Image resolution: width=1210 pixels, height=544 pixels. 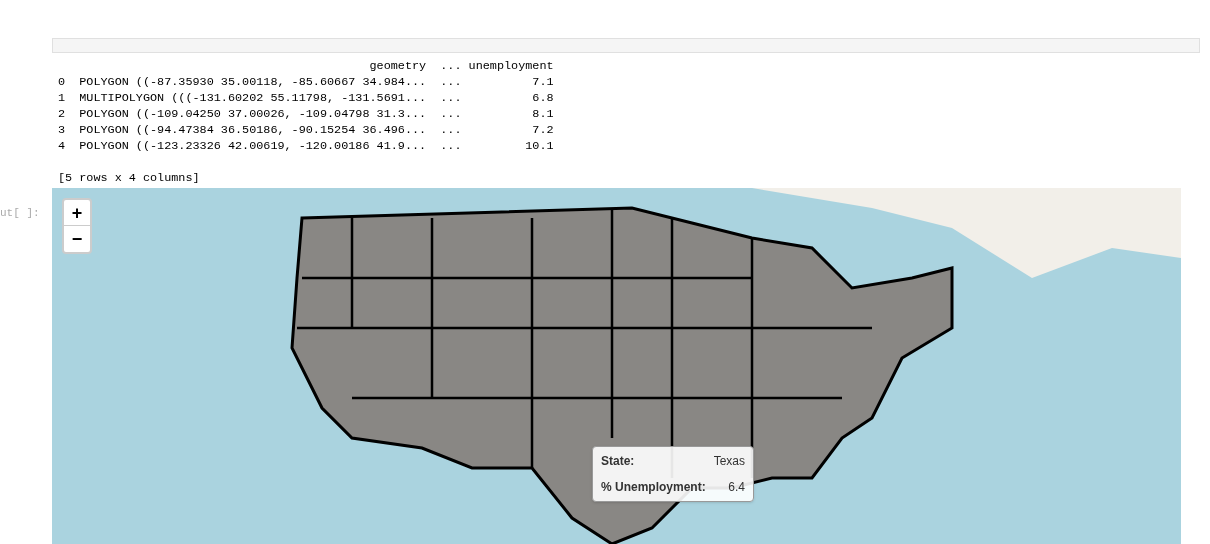 I want to click on tooltip-label: State:, so click(x=618, y=461).